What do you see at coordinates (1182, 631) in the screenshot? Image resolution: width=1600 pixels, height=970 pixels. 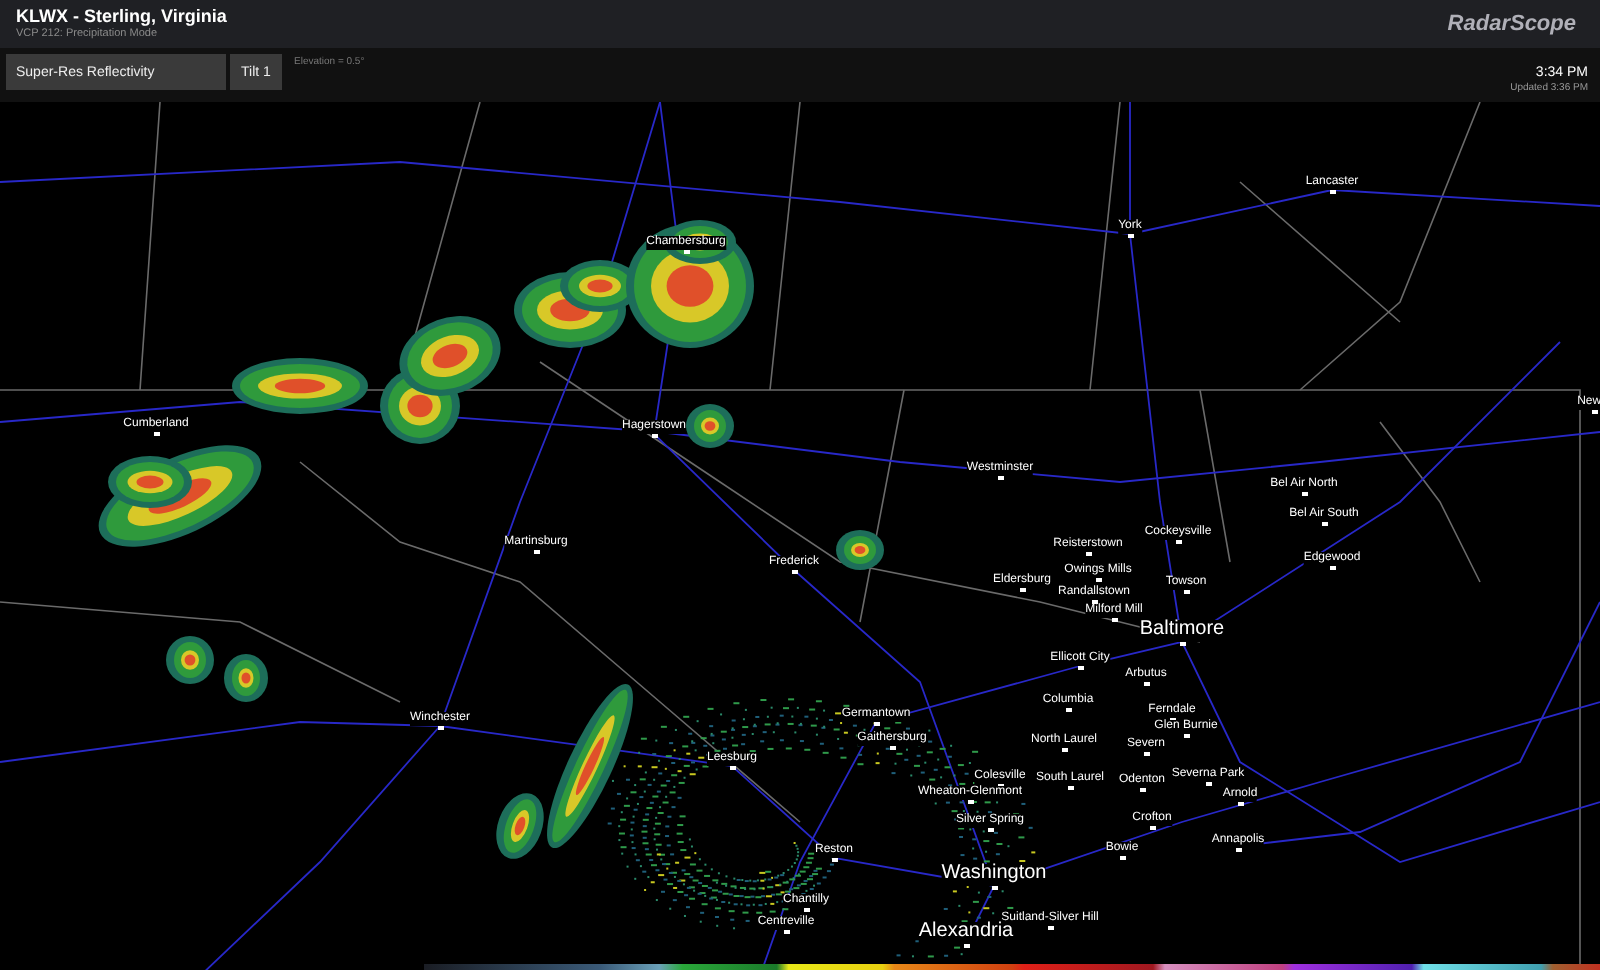 I see `city-label: Baltimore` at bounding box center [1182, 631].